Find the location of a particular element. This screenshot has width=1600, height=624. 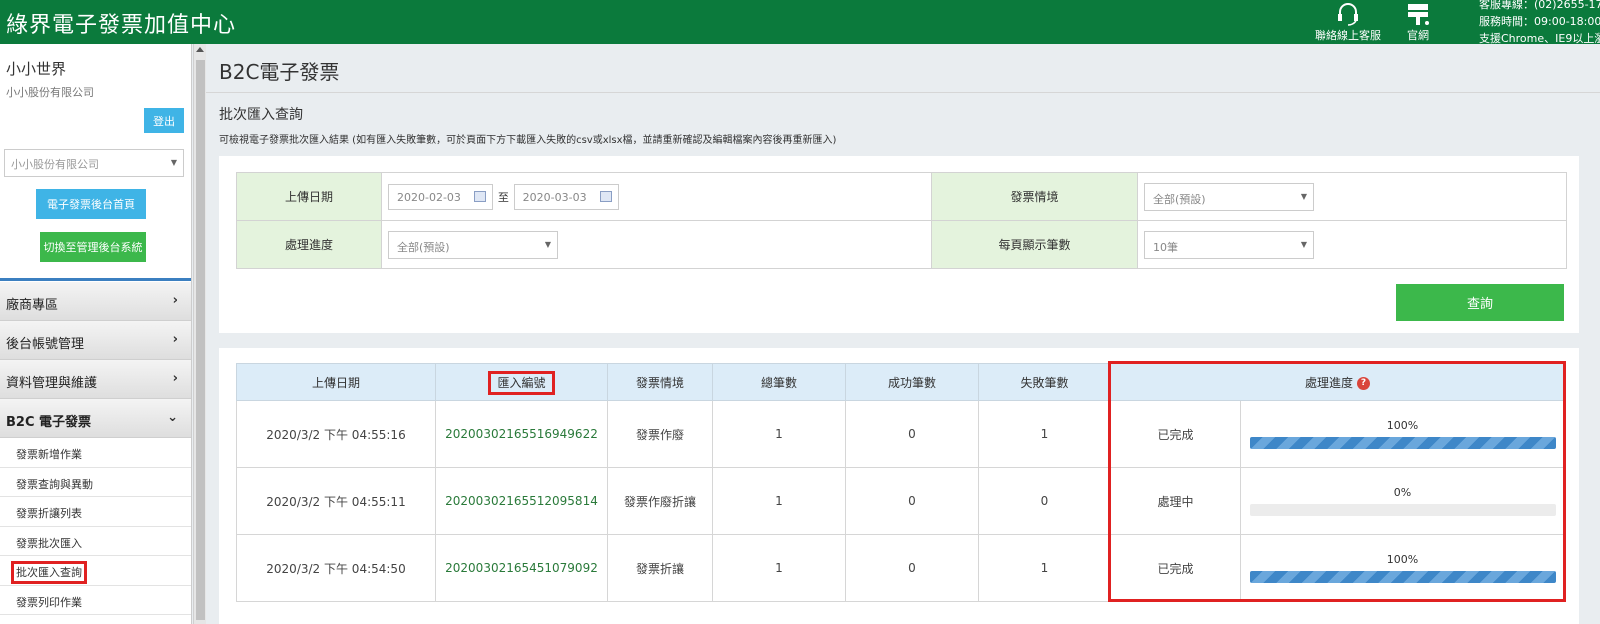

sidebar-item-b2c-invoice: B2C 電子發票 ⌄ is located at coordinates (95, 418).